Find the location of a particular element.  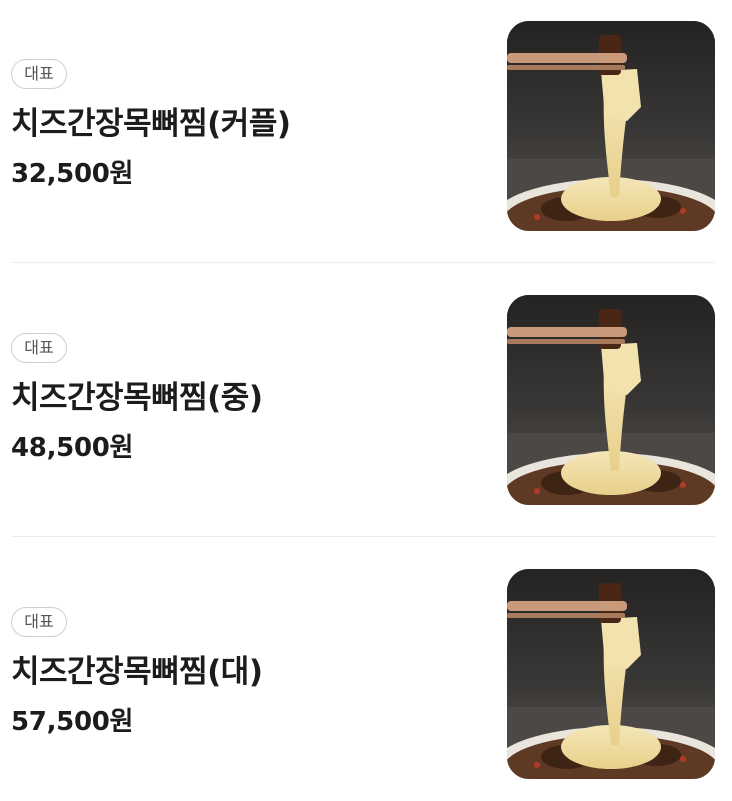

item-price: 48,500원 is located at coordinates (72, 448).